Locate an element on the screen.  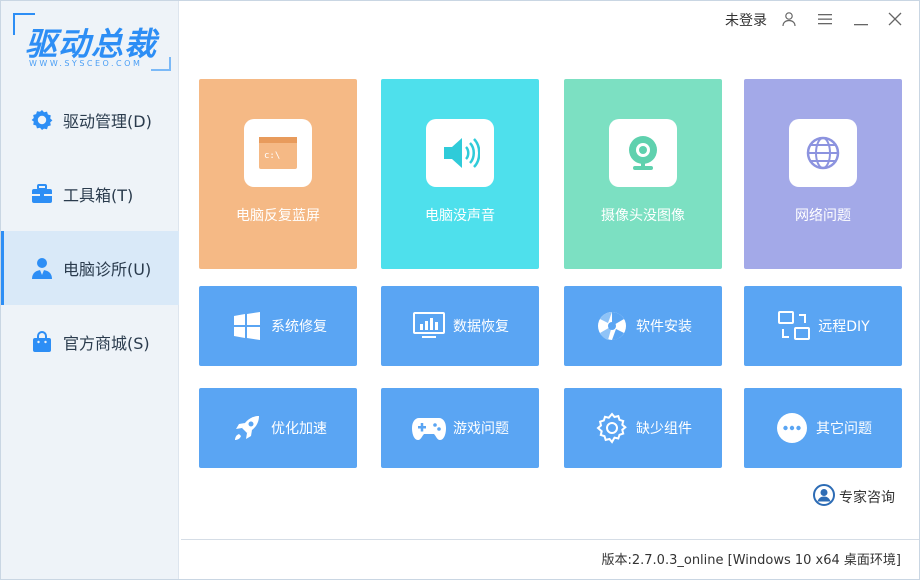
tile-bluescreen: c:\ 电脑反复蓝屏 is located at coordinates (278, 174).